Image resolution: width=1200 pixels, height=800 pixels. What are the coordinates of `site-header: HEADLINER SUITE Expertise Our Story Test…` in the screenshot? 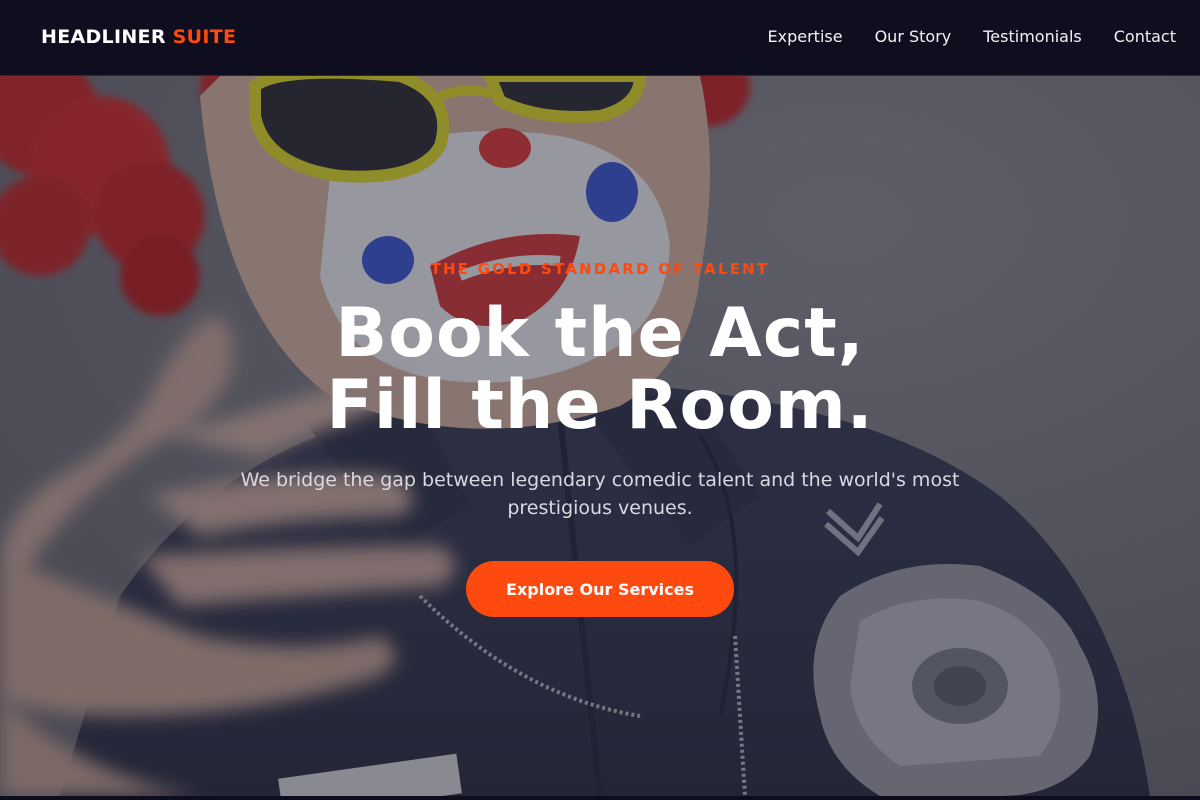 It's located at (600, 38).